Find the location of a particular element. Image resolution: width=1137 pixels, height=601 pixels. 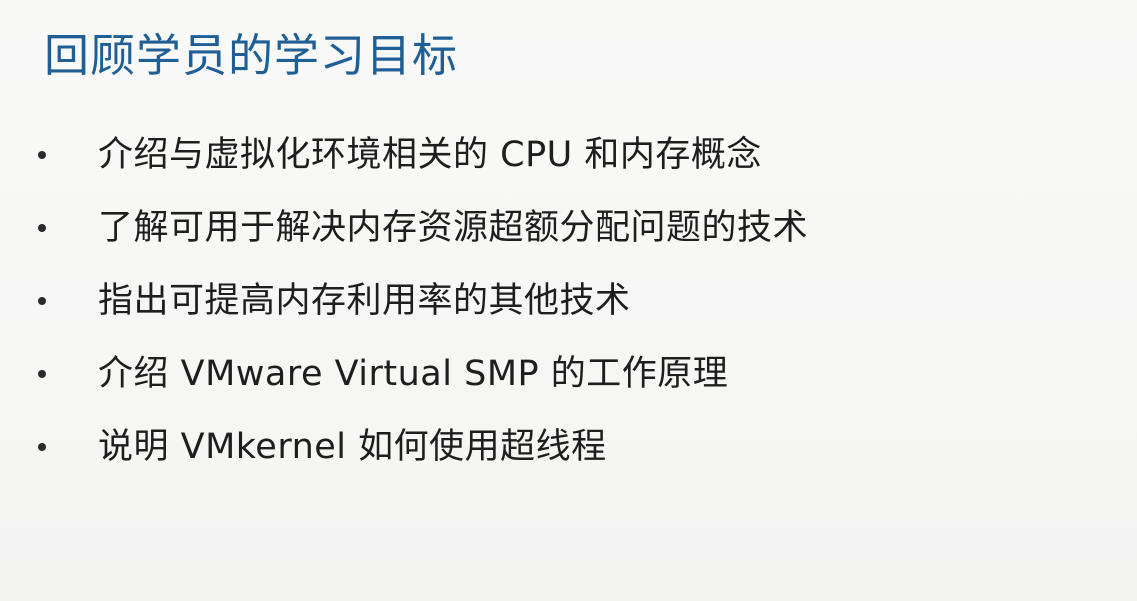

bullet-text: 说明 VMkernel 如何使用超线程 is located at coordinates (352, 446).